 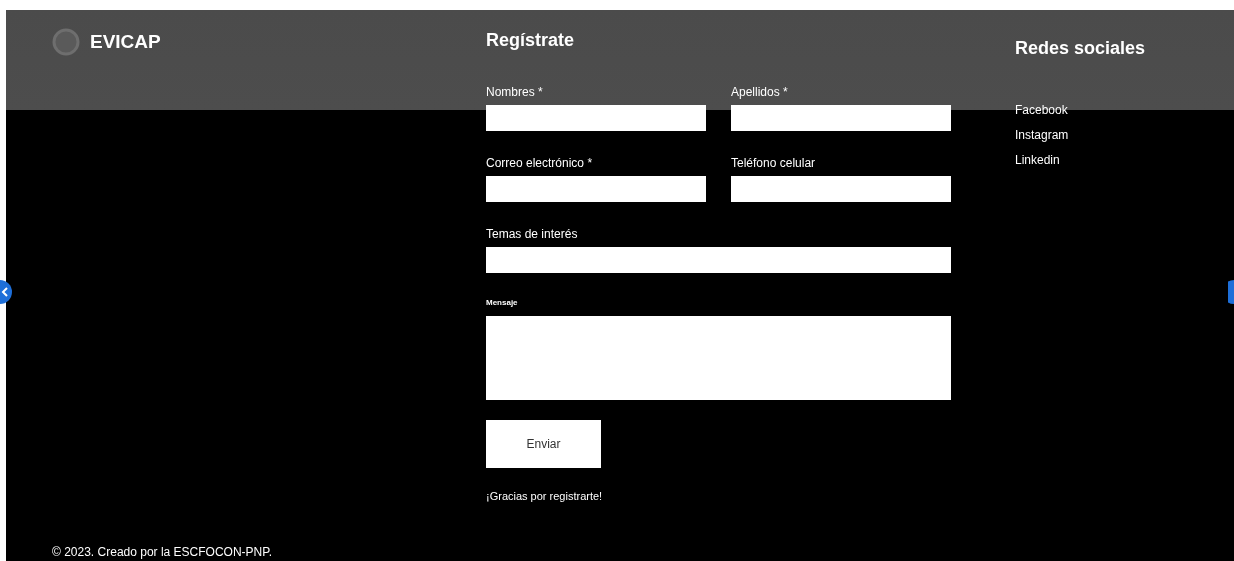 What do you see at coordinates (532, 235) in the screenshot?
I see `field-label: Temas de interés` at bounding box center [532, 235].